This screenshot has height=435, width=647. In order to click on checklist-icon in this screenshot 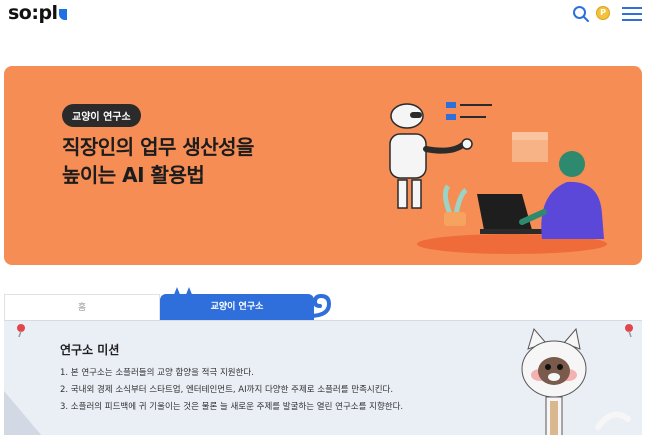, I will do `click(469, 111)`.